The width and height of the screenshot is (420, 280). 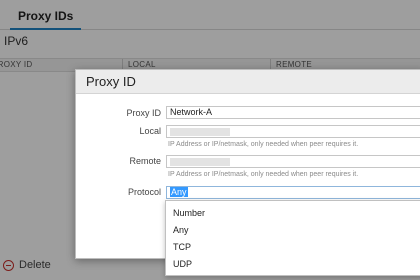 I want to click on proxy-id-label: Proxy ID, so click(x=143, y=113).